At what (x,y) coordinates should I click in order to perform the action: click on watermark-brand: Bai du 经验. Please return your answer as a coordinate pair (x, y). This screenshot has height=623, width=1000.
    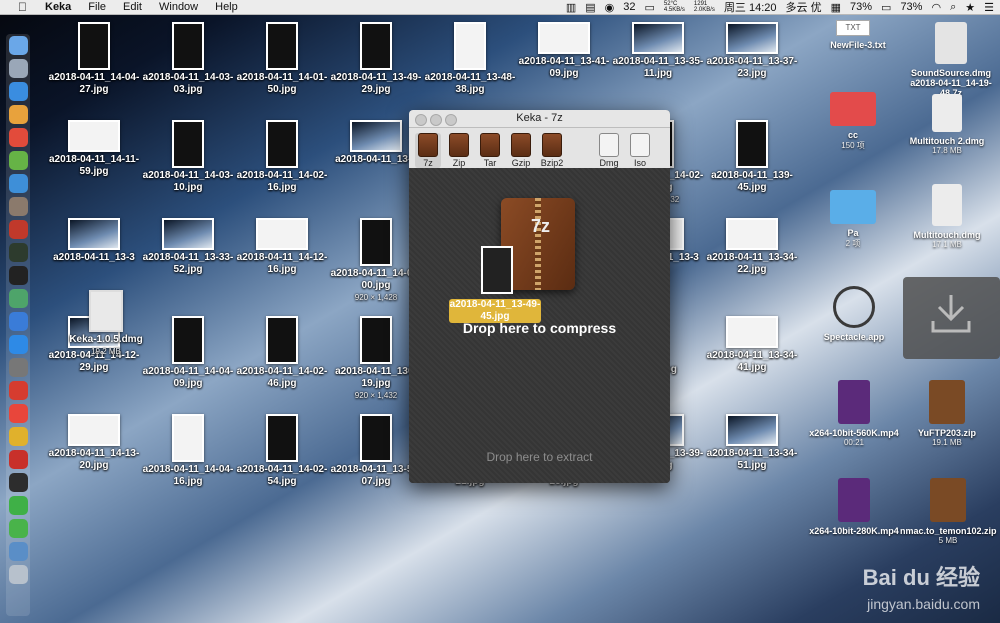
    Looking at the image, I should click on (921, 577).